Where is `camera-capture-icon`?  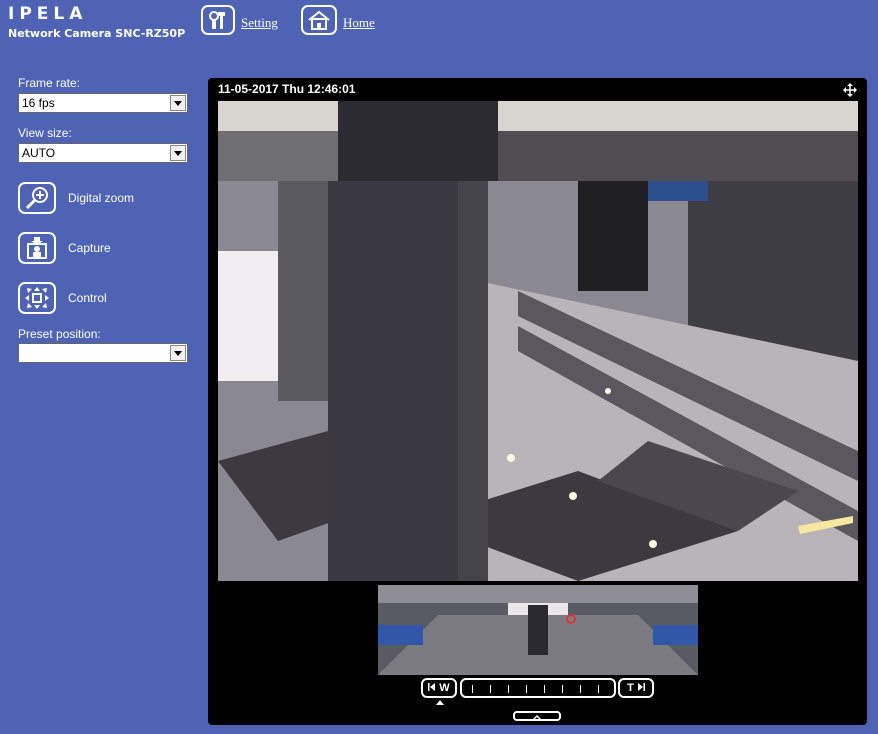
camera-capture-icon is located at coordinates (37, 248).